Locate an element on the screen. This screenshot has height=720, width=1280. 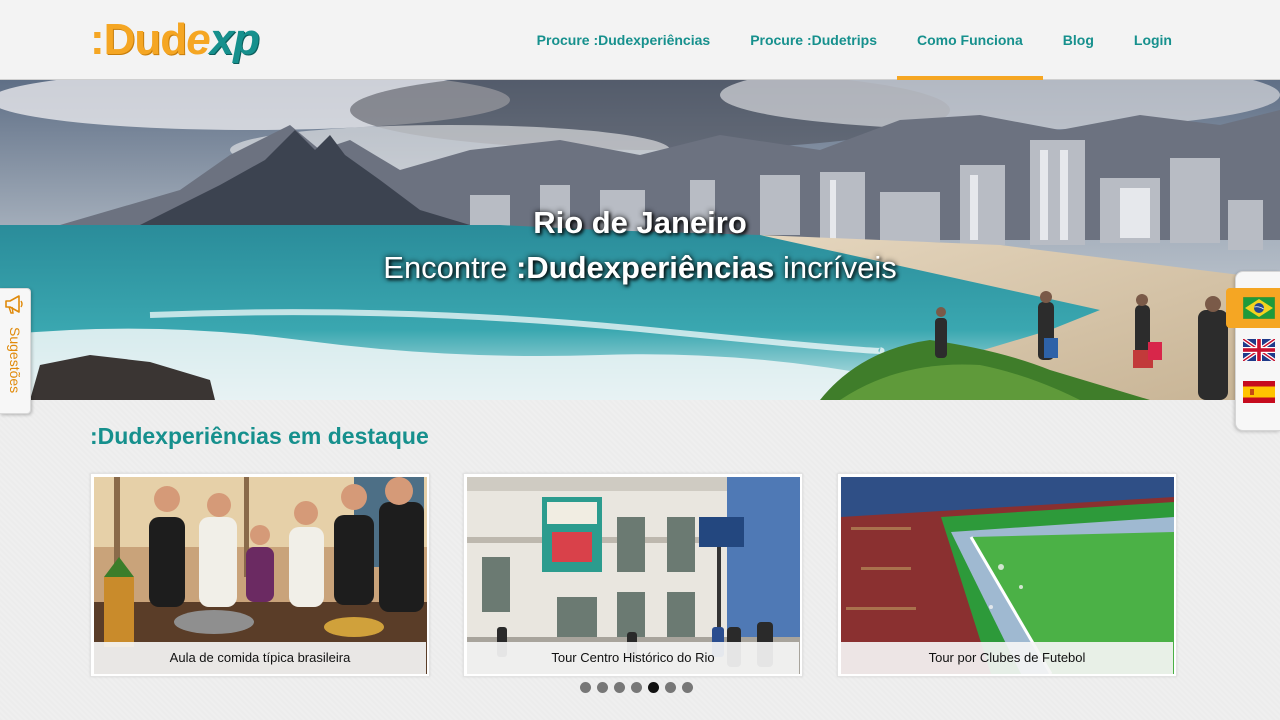
language-en is located at coordinates (1258, 350).